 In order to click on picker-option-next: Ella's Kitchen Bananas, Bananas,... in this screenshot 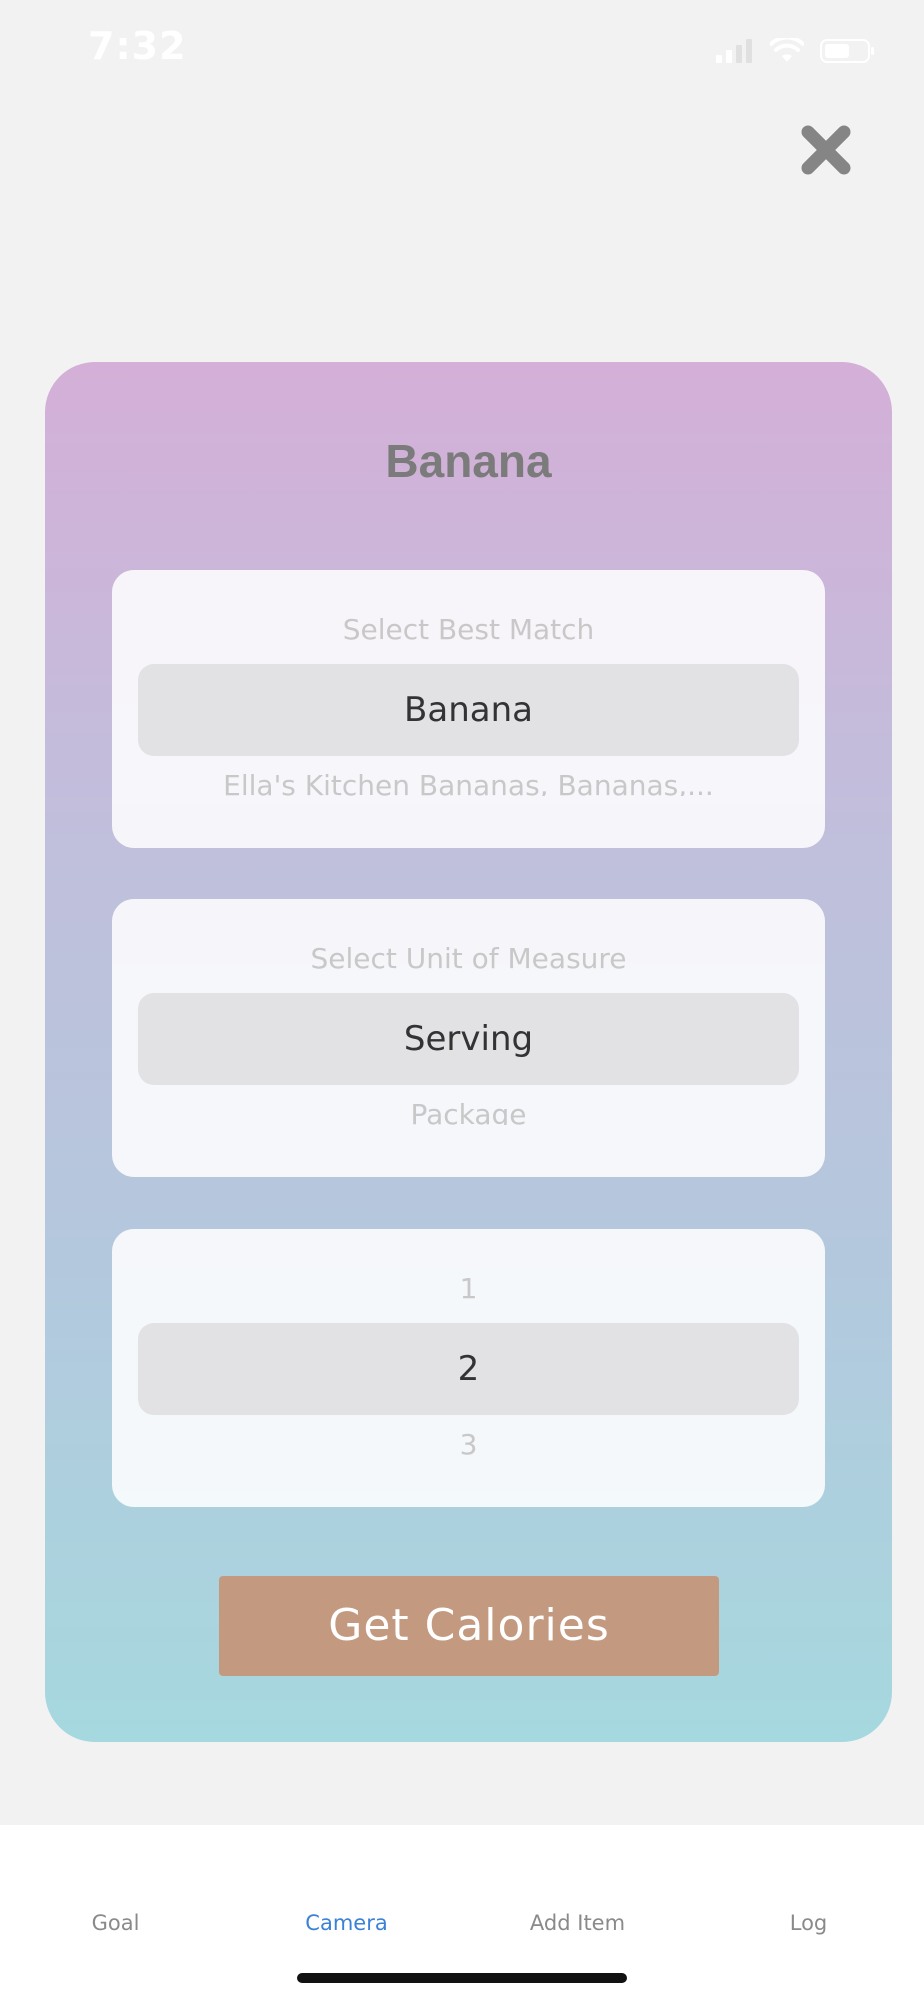, I will do `click(468, 781)`.